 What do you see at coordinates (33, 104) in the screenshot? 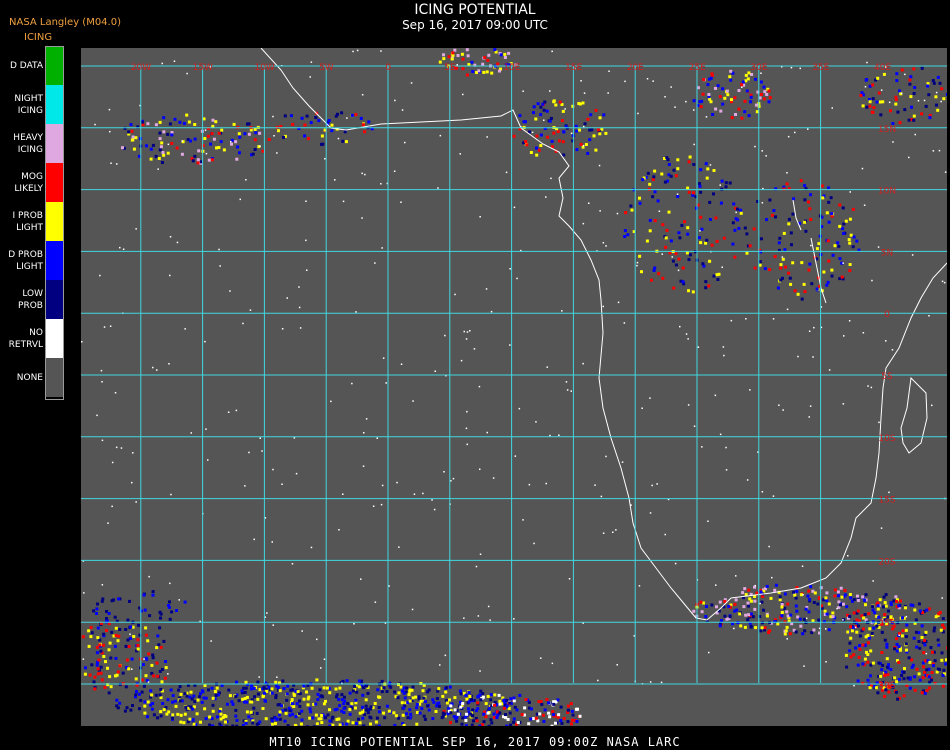
I see `legend-item: NIGHT ICING` at bounding box center [33, 104].